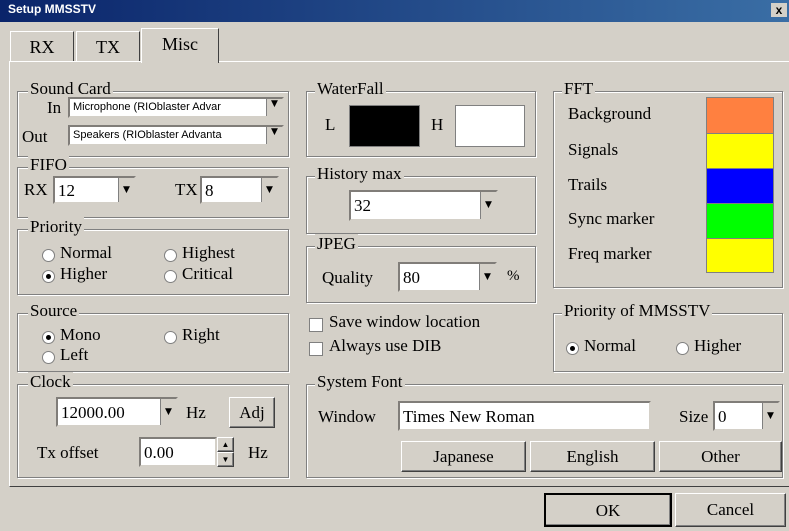 This screenshot has width=789, height=531. I want to click on font-window-label: Window, so click(347, 416).